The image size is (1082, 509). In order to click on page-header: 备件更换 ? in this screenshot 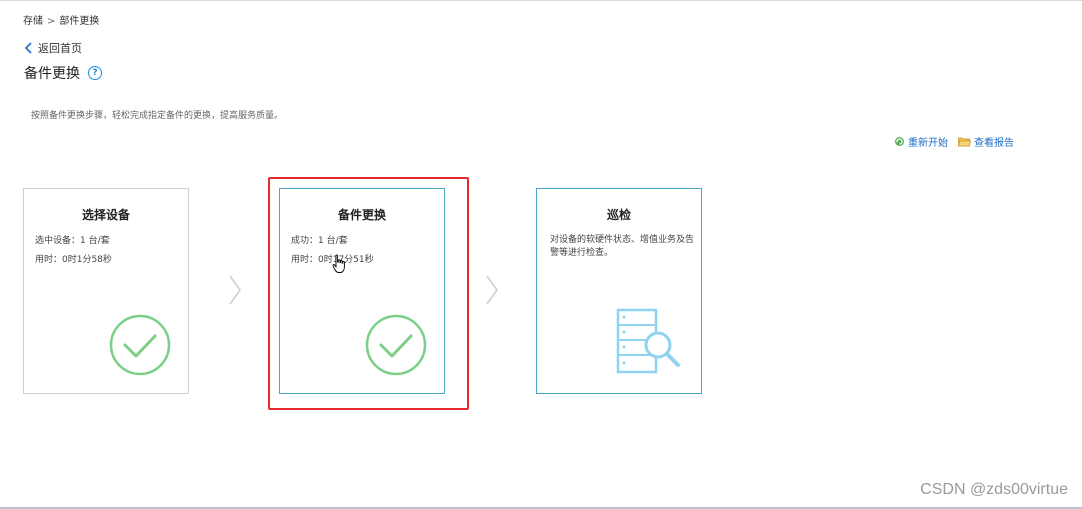, I will do `click(63, 73)`.